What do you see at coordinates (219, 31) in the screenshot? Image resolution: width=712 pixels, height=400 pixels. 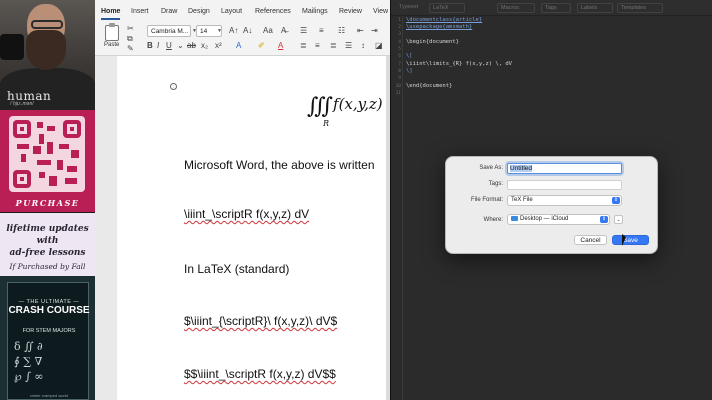 I see `font-size-chevron-icon: ▼` at bounding box center [219, 31].